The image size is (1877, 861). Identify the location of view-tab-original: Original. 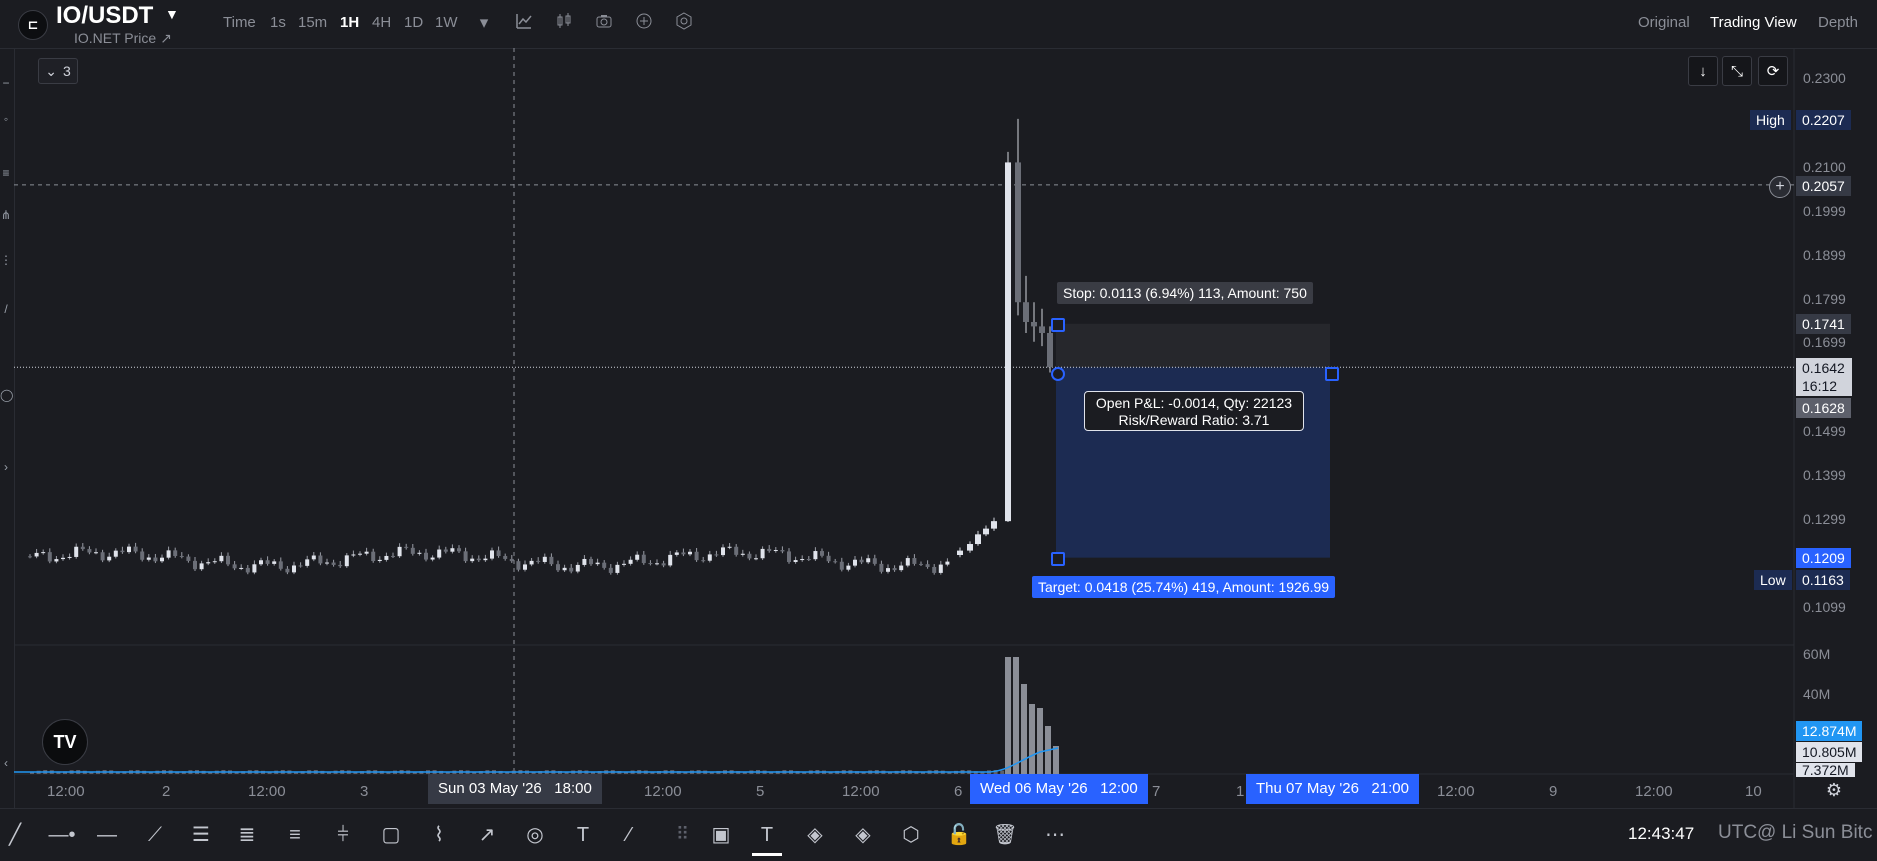
(1664, 22).